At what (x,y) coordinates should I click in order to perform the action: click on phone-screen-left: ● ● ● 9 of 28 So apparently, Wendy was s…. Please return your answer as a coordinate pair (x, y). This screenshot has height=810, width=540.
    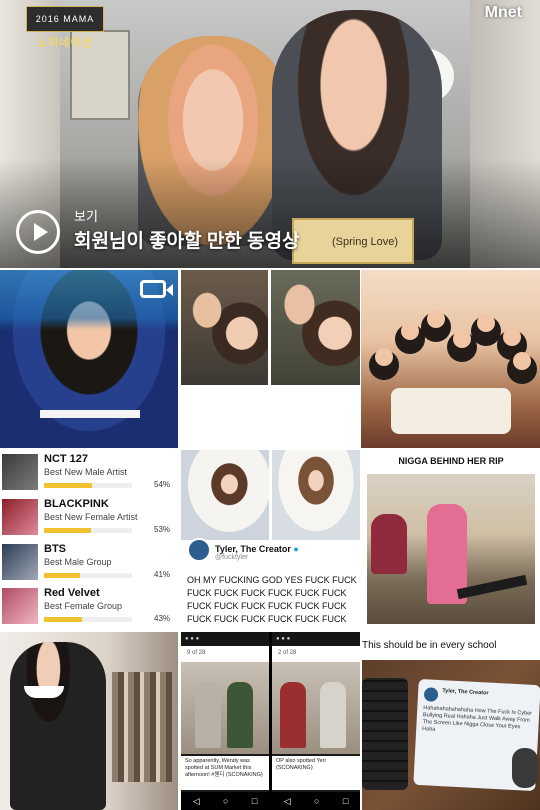
    Looking at the image, I should click on (225, 721).